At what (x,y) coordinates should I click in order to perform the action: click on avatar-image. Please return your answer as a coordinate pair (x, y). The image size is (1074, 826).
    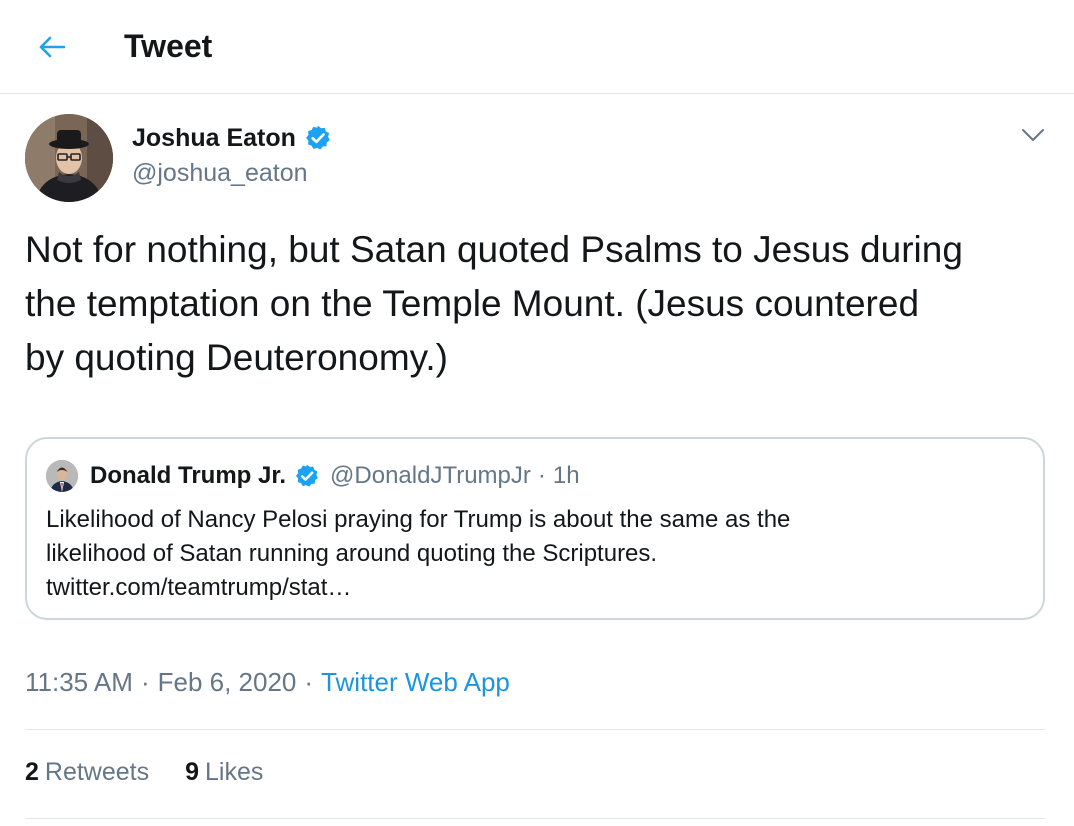
    Looking at the image, I should click on (69, 158).